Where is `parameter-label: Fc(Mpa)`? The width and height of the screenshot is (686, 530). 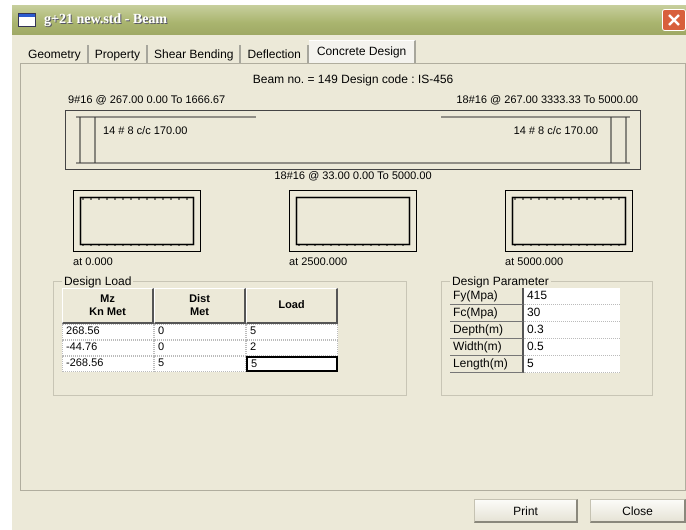 parameter-label: Fc(Mpa) is located at coordinates (487, 313).